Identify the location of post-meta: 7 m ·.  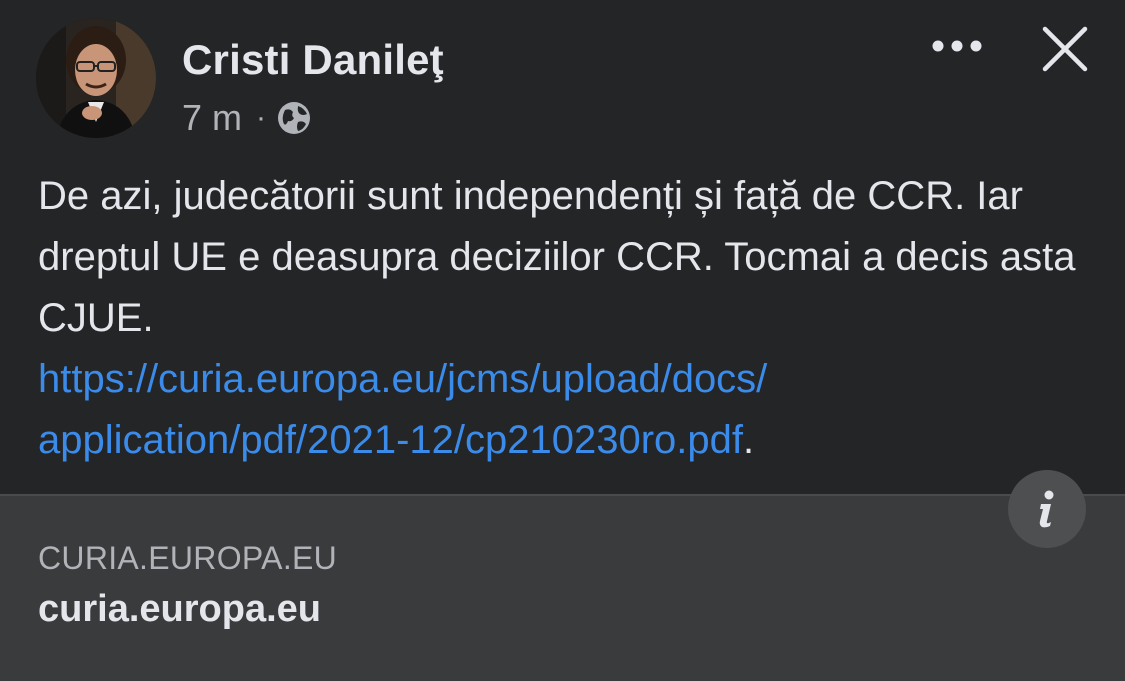
(247, 118).